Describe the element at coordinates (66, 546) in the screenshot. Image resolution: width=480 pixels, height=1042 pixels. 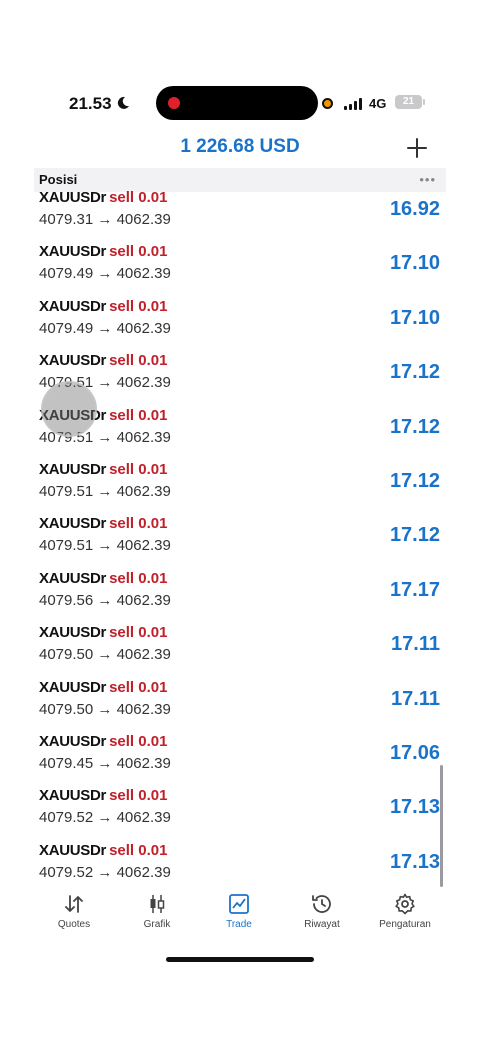
I see `open-price: 4079.51` at that location.